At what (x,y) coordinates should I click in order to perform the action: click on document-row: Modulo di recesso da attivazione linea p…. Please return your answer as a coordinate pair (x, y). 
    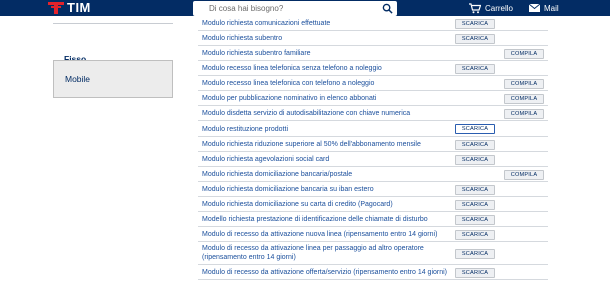
    Looking at the image, I should click on (373, 253).